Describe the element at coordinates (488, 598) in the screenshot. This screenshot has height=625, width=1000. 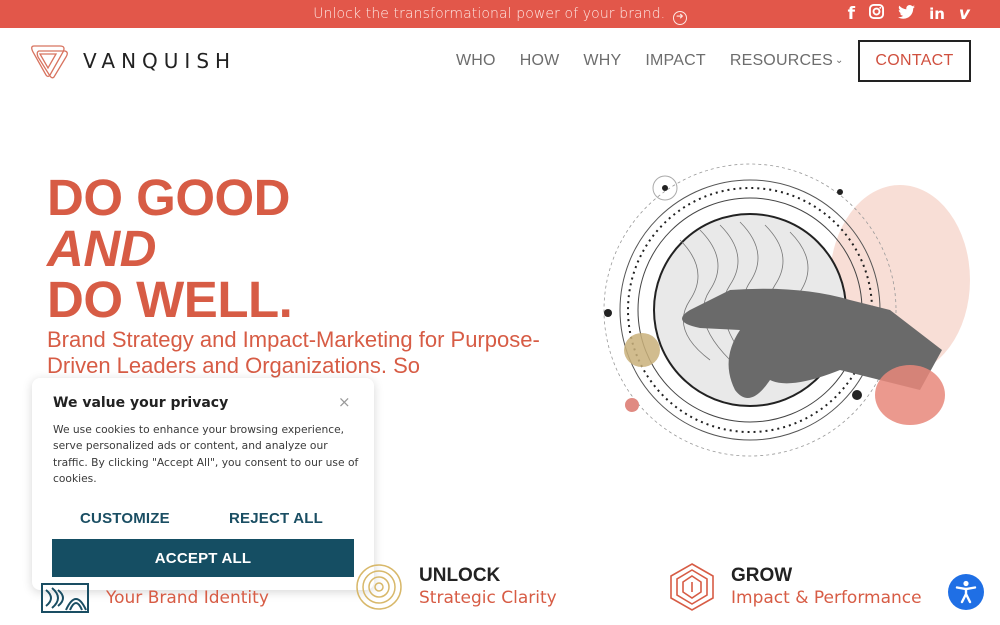
I see `feature-subtitle: Strategic Clarity` at that location.